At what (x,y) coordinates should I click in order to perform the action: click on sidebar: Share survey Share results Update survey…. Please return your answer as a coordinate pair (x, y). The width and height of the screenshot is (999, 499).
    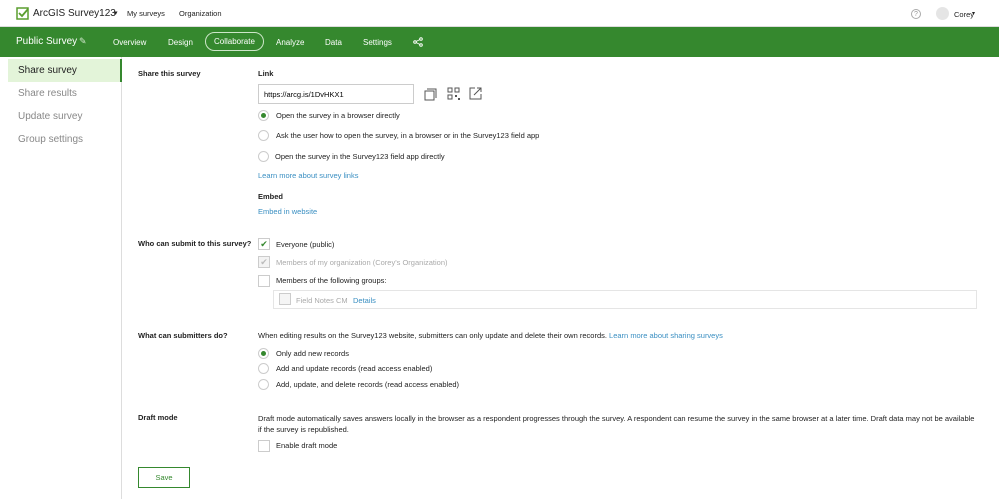
    Looking at the image, I should click on (65, 278).